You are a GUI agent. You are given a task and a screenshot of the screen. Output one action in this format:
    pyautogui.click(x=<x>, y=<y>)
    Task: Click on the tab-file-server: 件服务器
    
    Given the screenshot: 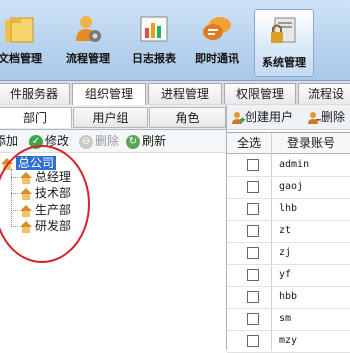 What is the action you would take?
    pyautogui.click(x=35, y=93)
    